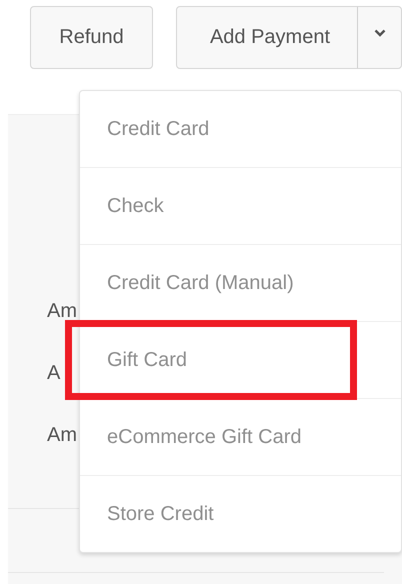  What do you see at coordinates (91, 37) in the screenshot?
I see `refund-button: Refund` at bounding box center [91, 37].